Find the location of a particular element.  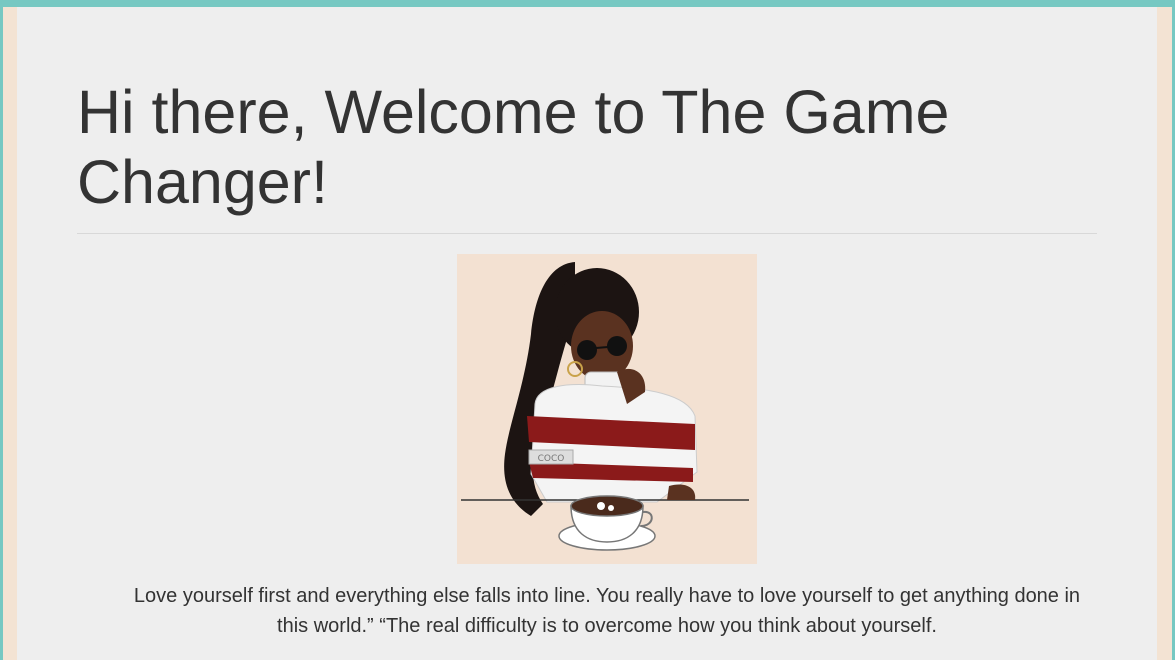

title-divider is located at coordinates (587, 233).